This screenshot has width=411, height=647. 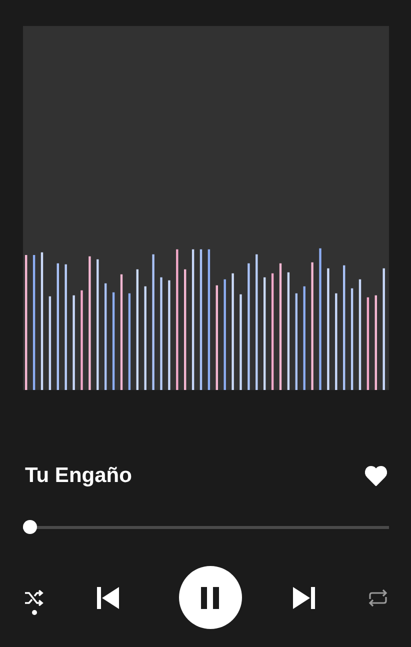 What do you see at coordinates (210, 598) in the screenshot?
I see `pause-icon` at bounding box center [210, 598].